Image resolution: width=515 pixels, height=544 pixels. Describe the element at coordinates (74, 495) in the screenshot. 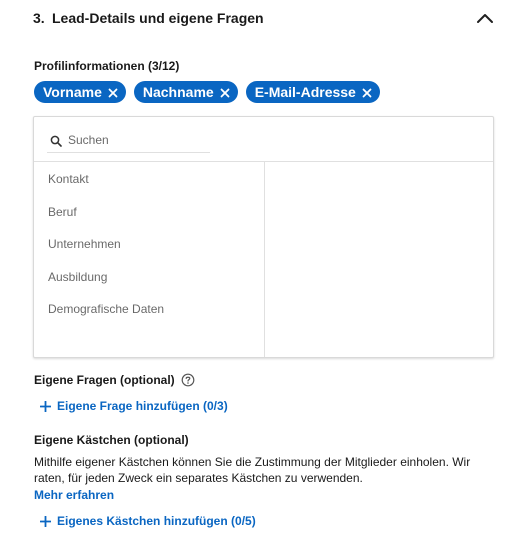

I see `learn-more-link: Mehr erfahren` at that location.